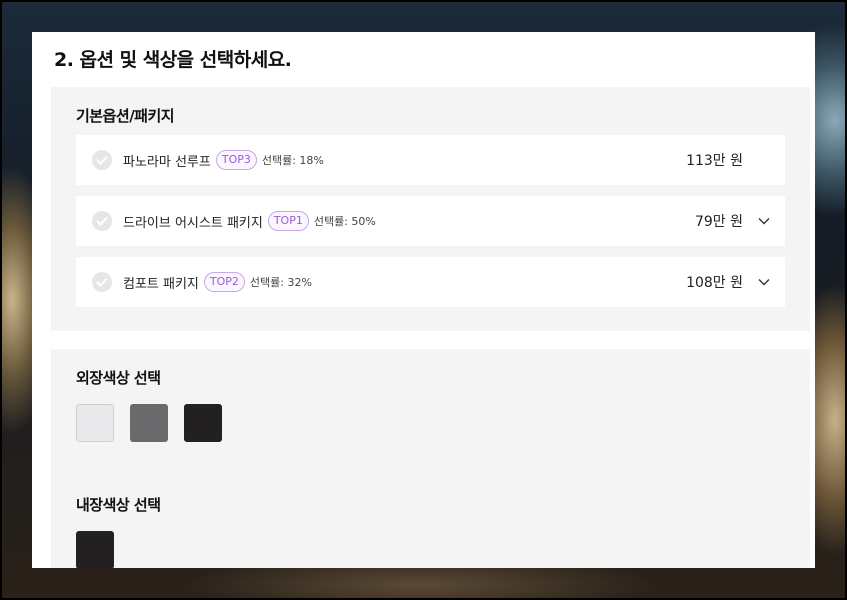 This screenshot has width=847, height=600. Describe the element at coordinates (430, 160) in the screenshot. I see `option-row-panorama-sunroof: 파노라마 선루프 TOP3 선택률: 18% 113만 원` at that location.